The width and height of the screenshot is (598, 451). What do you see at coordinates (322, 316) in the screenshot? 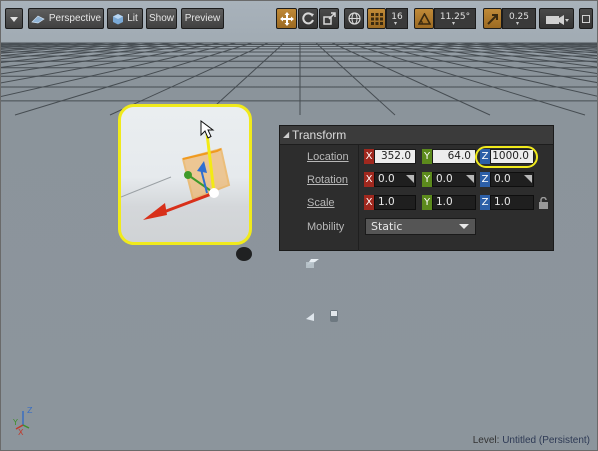
I see `player-start-icon` at bounding box center [322, 316].